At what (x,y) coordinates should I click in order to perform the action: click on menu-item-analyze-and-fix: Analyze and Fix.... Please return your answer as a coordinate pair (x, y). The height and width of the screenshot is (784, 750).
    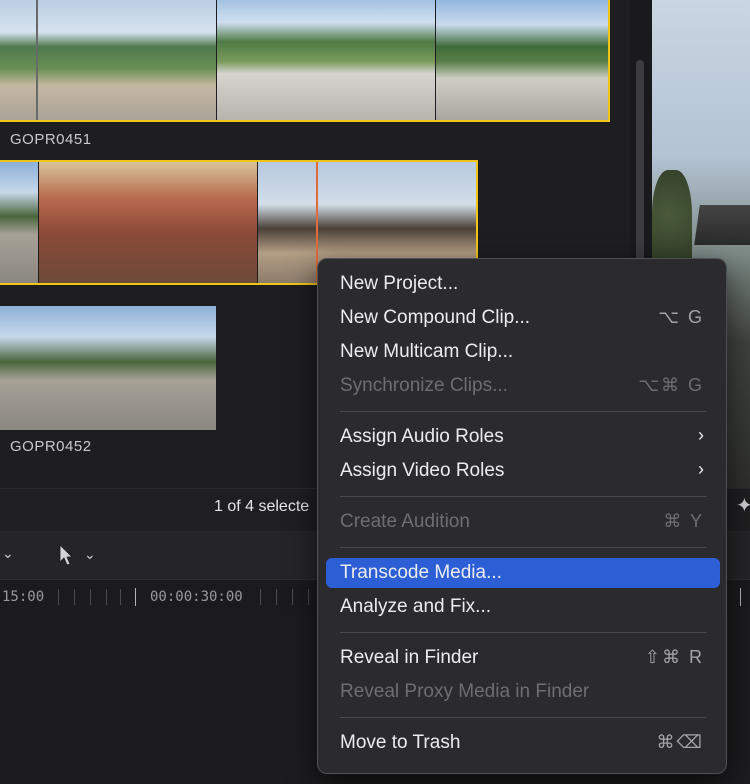
    Looking at the image, I should click on (523, 607).